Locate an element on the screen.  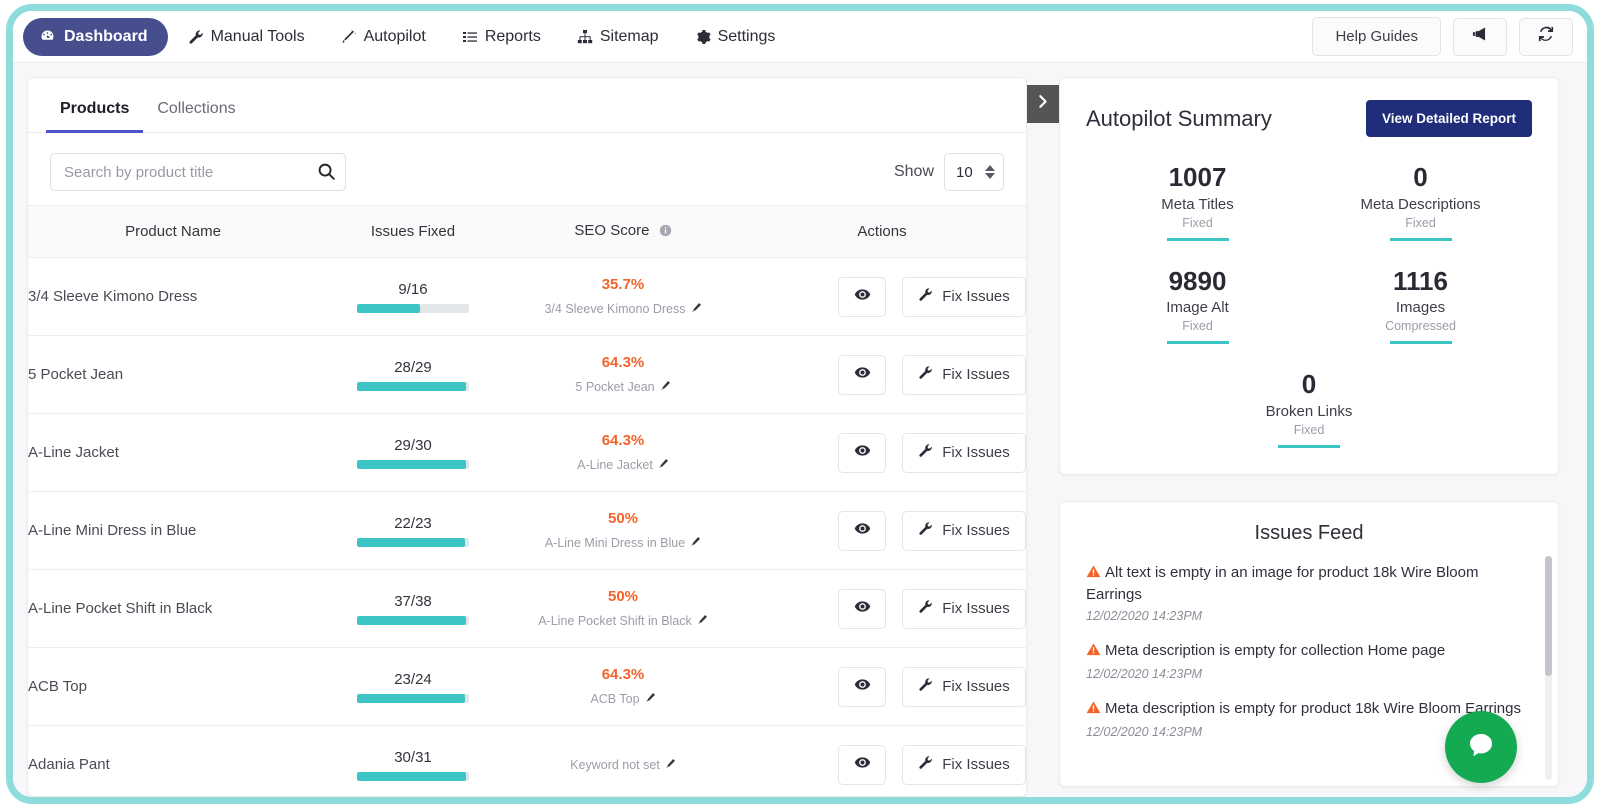
nav-item-dashboard: Dashboard is located at coordinates (95, 36).